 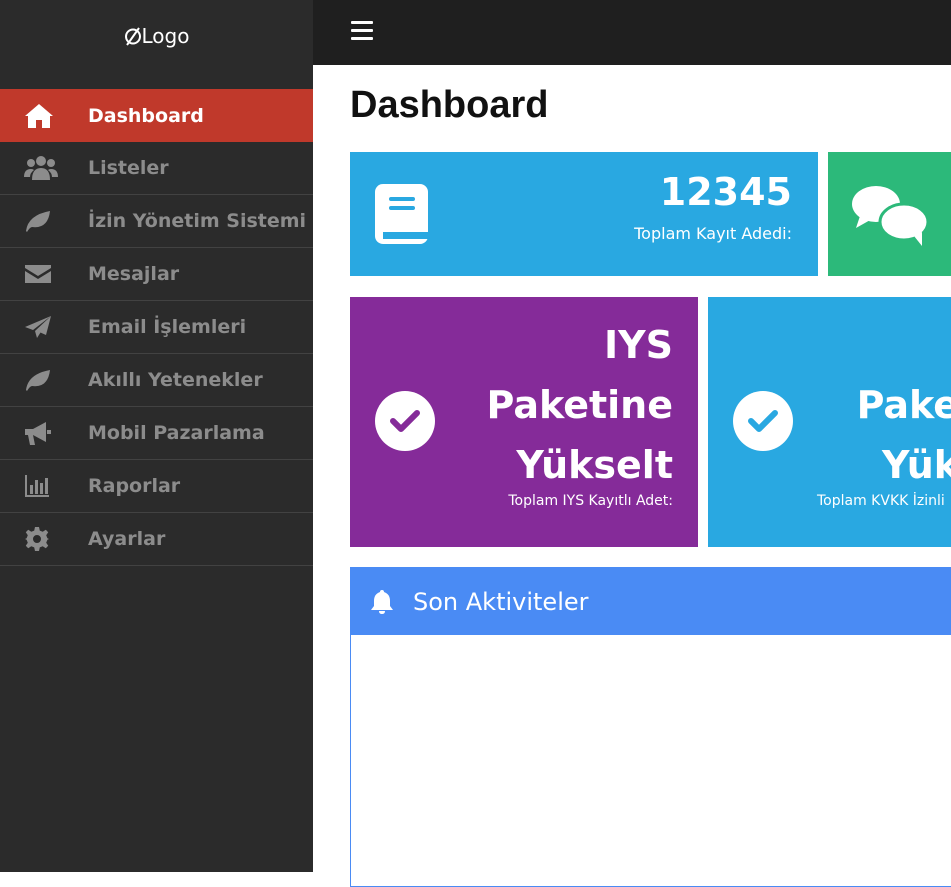 What do you see at coordinates (725, 192) in the screenshot?
I see `total-records-value: 12345` at bounding box center [725, 192].